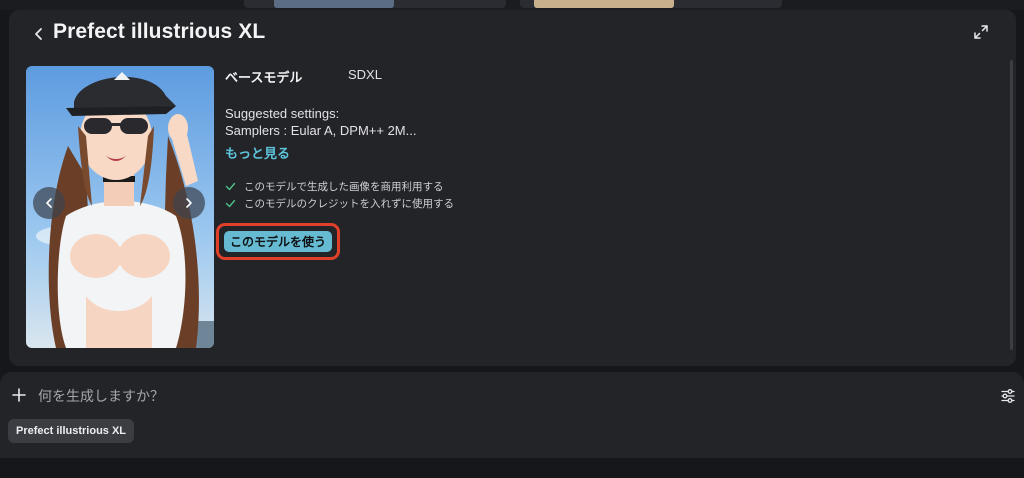 The image size is (1024, 478). What do you see at coordinates (349, 204) in the screenshot?
I see `permission-label: このモデルのクレジットを入れずに使用する` at bounding box center [349, 204].